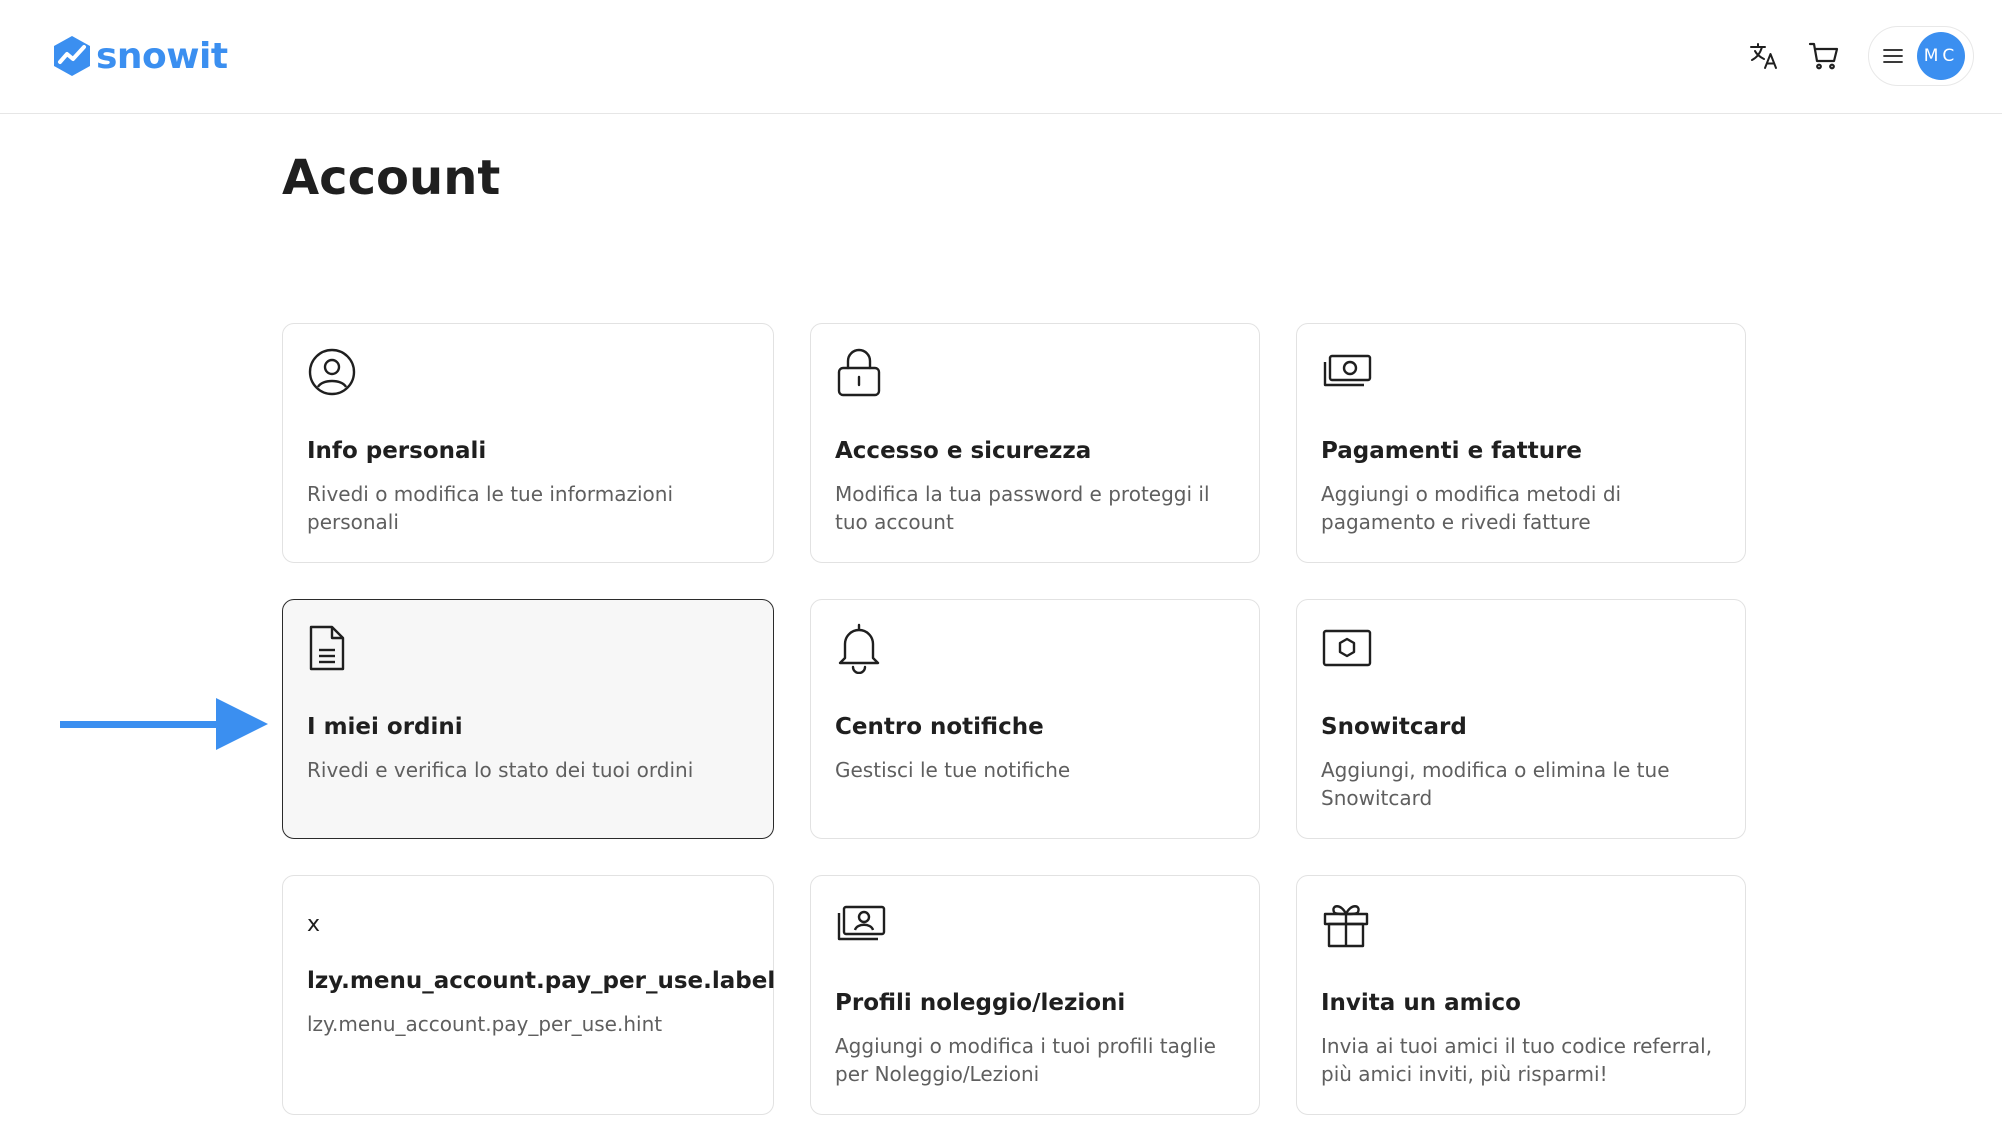 This screenshot has height=1140, width=2002. I want to click on page-title: Account, so click(391, 178).